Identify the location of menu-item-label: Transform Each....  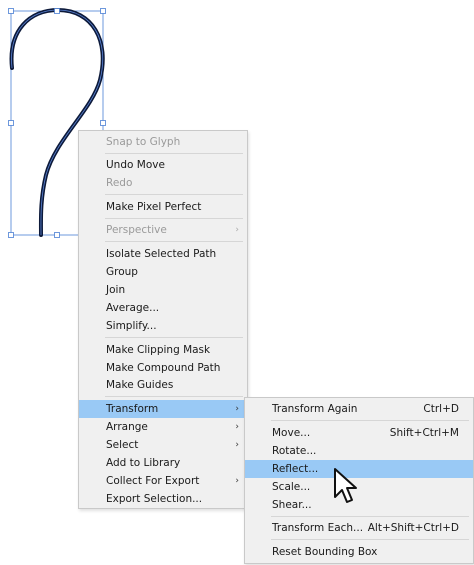
(318, 528).